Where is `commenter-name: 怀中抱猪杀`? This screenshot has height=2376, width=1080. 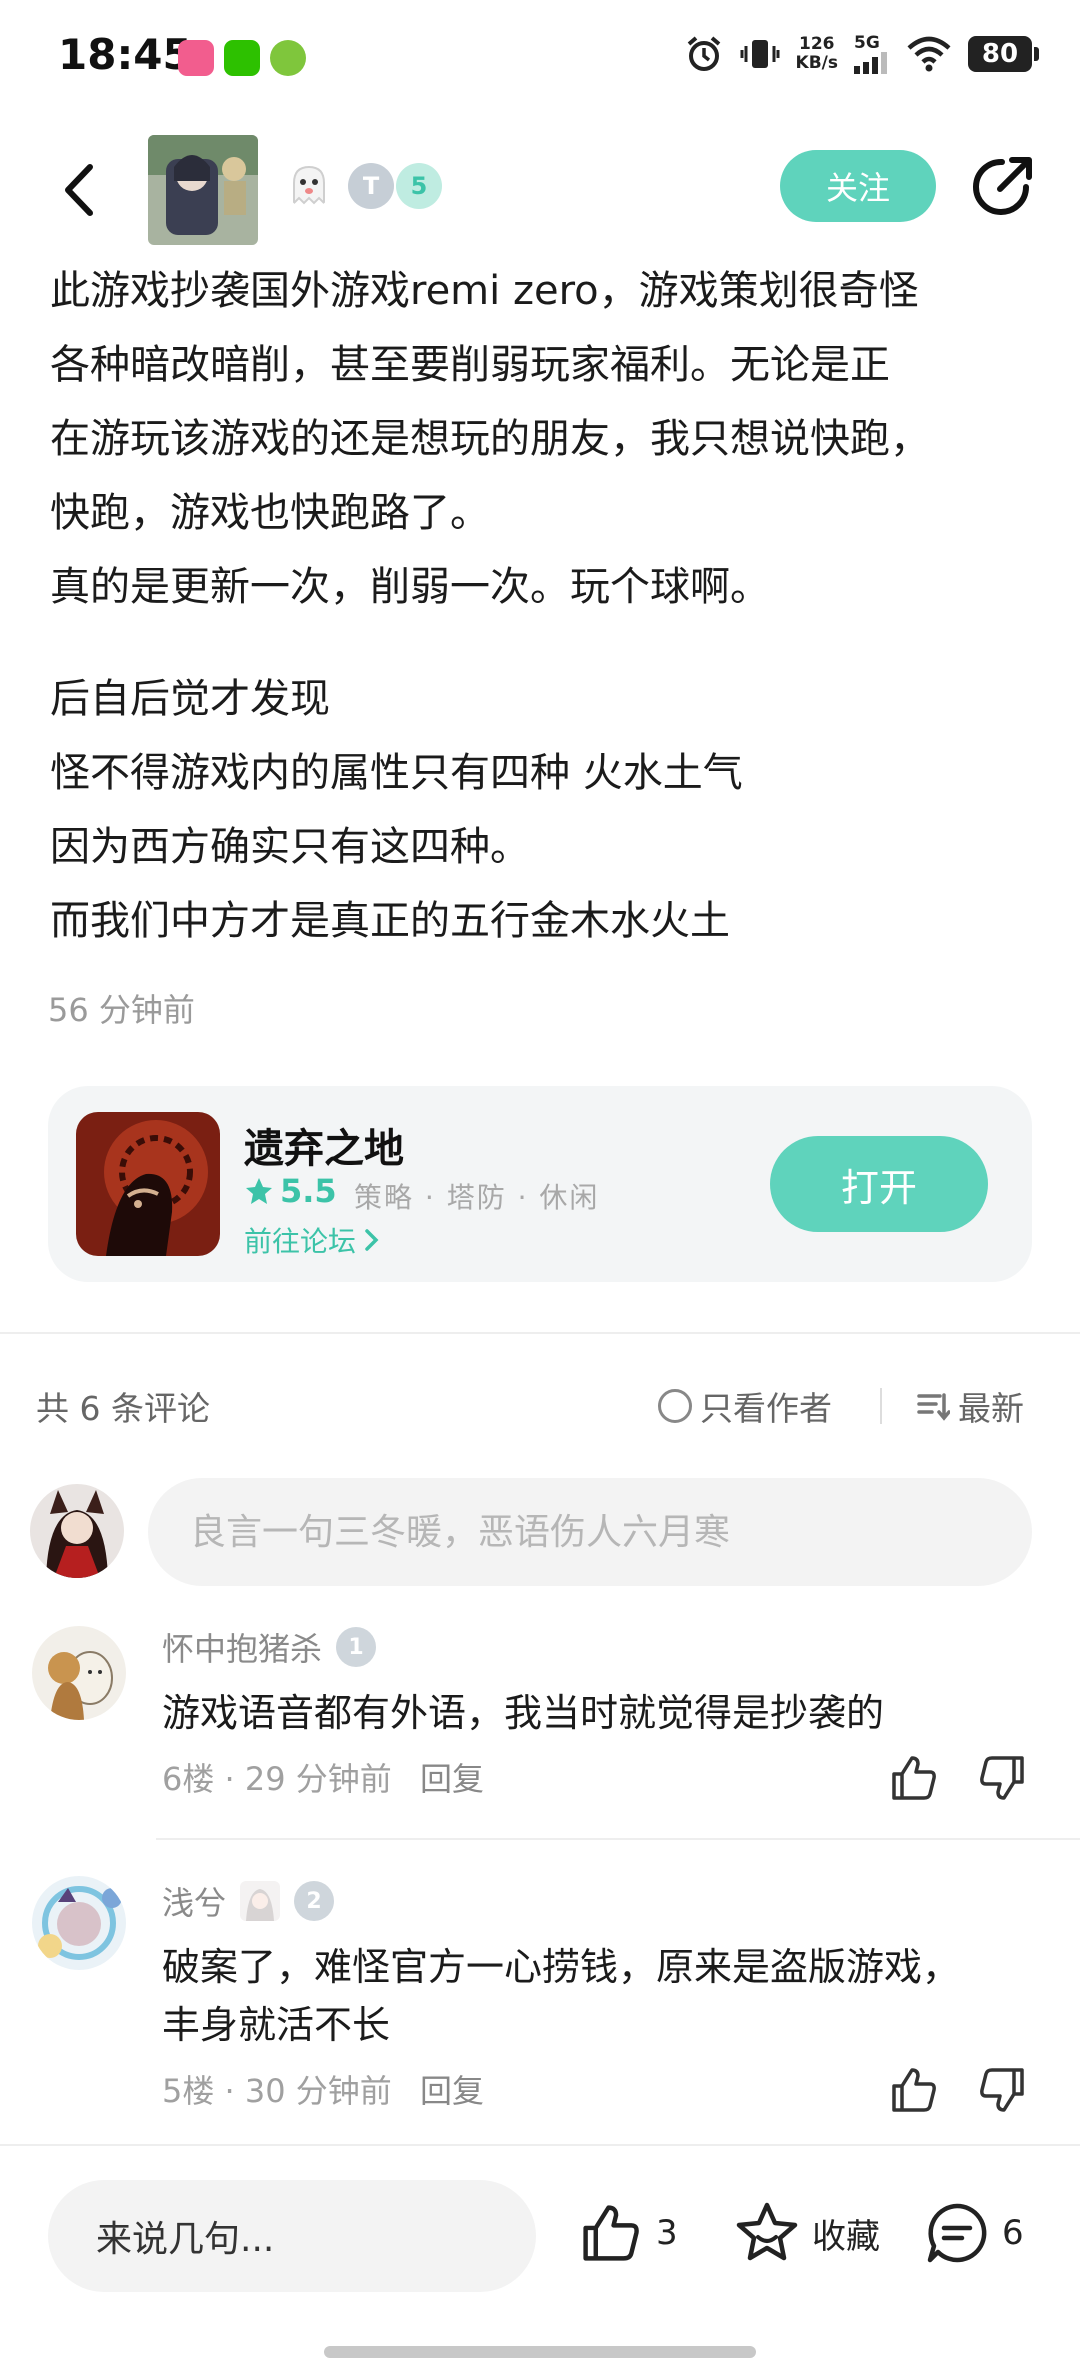
commenter-name: 怀中抱猪杀 is located at coordinates (242, 1647).